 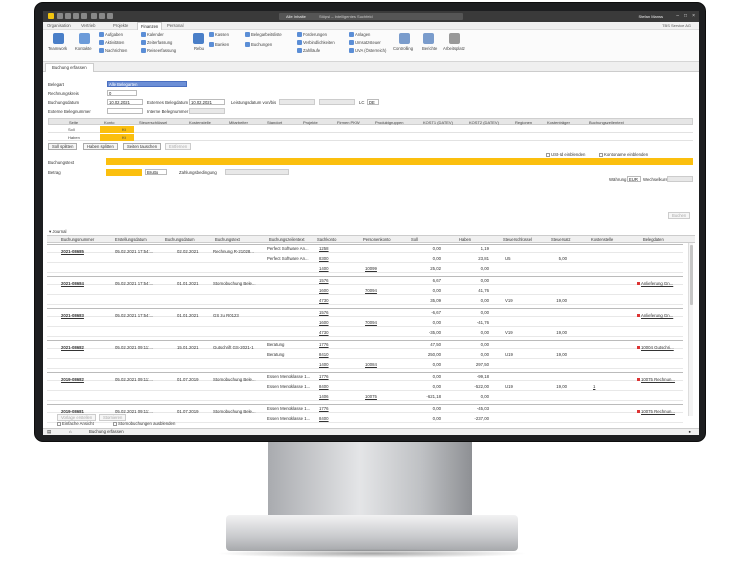 What do you see at coordinates (287, 239) in the screenshot?
I see `jcol-buchungszeilentext: Buchungszeilentext` at bounding box center [287, 239].